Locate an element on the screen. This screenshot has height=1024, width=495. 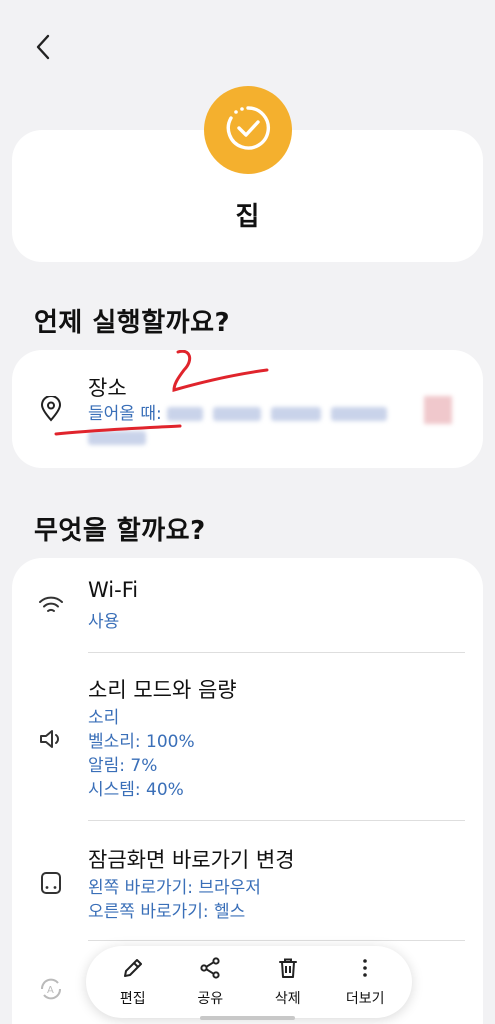
more-label: 더보기 is located at coordinates (365, 999).